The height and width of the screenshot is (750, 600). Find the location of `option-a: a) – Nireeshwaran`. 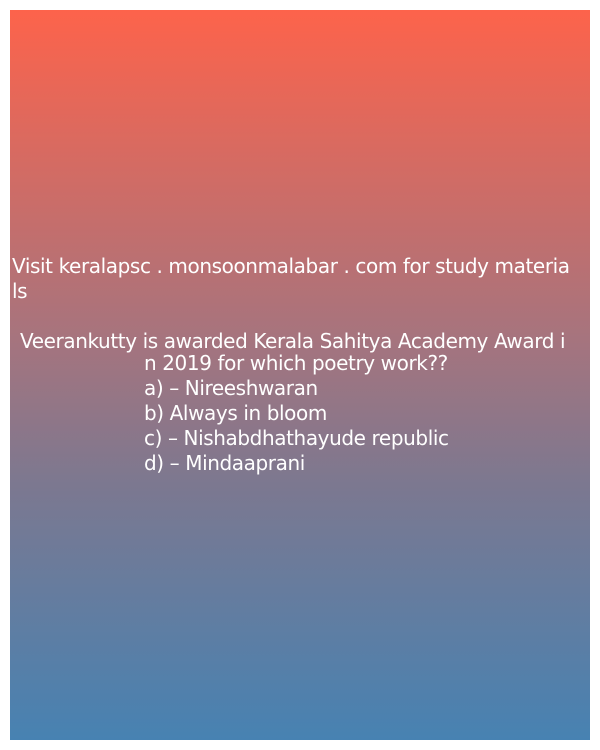

option-a: a) – Nireeshwaran is located at coordinates (231, 388).